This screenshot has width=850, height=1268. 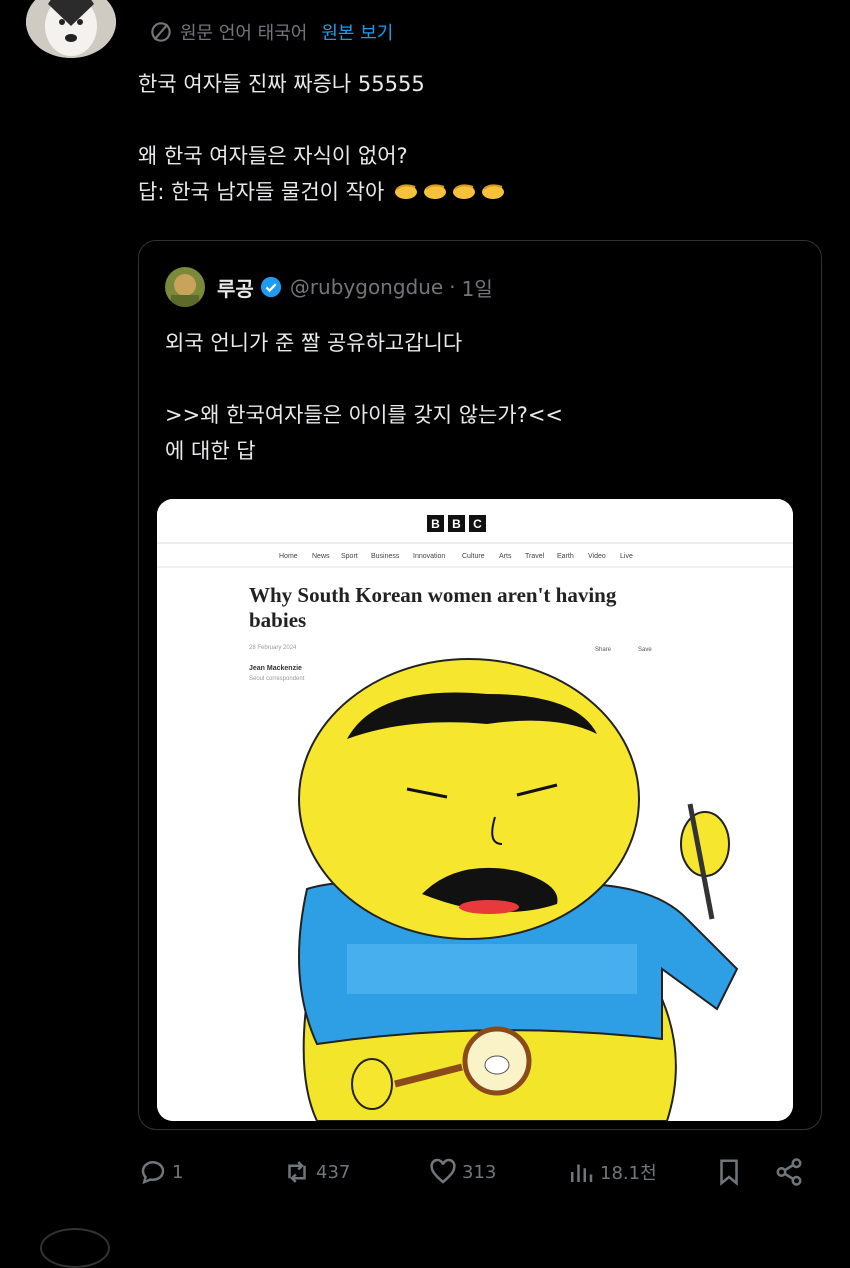 What do you see at coordinates (244, 33) in the screenshot?
I see `translation-label: 원문 언어 태국어` at bounding box center [244, 33].